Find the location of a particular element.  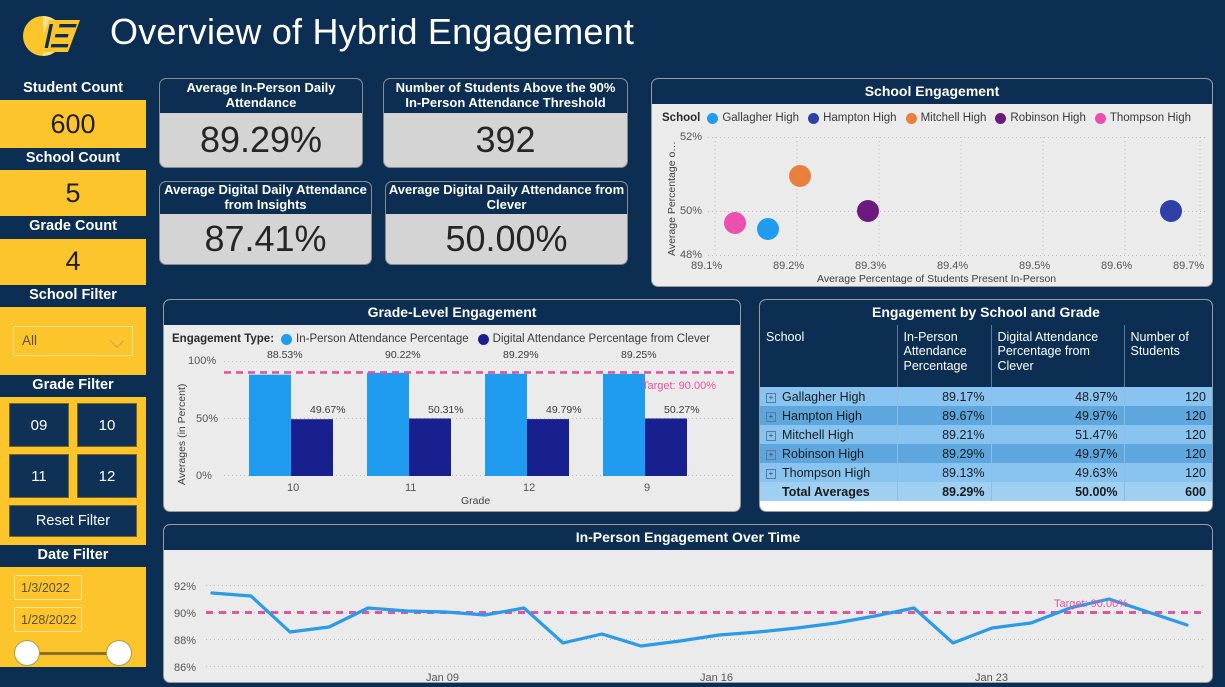

date-start-field: 1/3/2022 is located at coordinates (48, 588).